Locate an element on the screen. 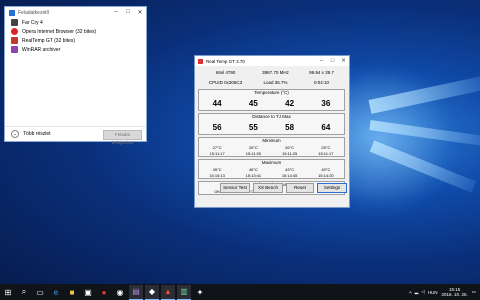  max-temp: 45°C is located at coordinates (217, 169).